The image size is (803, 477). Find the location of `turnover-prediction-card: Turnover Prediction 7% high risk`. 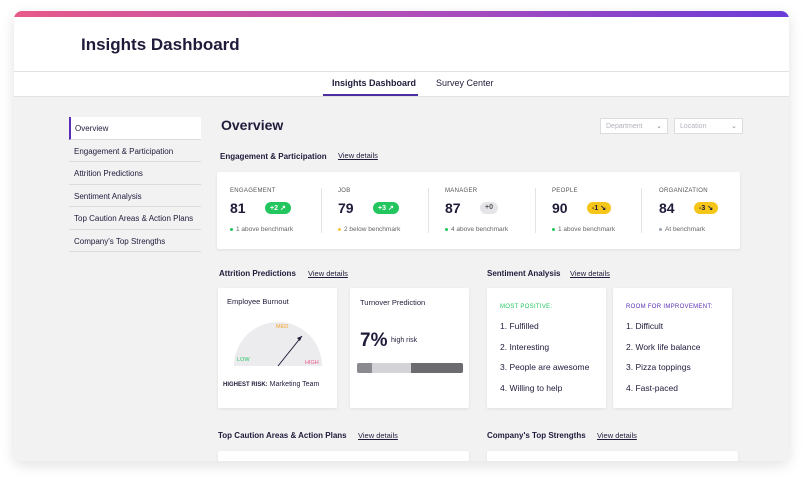

turnover-prediction-card: Turnover Prediction 7% high risk is located at coordinates (409, 348).